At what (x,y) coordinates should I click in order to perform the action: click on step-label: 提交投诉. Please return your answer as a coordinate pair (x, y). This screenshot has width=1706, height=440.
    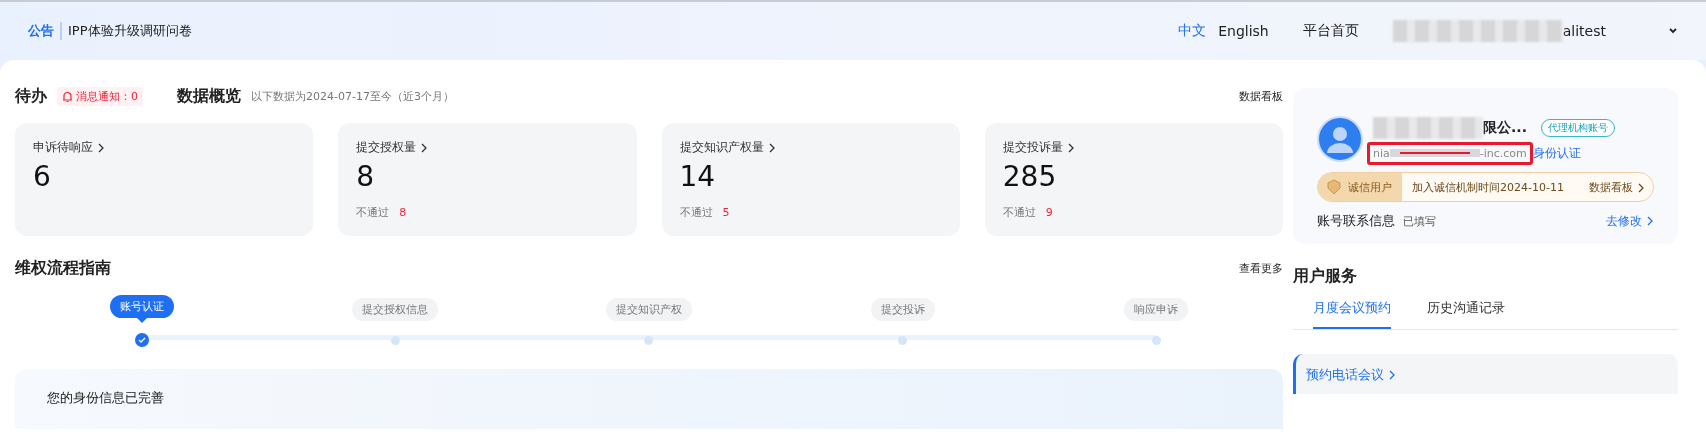
    Looking at the image, I should click on (902, 309).